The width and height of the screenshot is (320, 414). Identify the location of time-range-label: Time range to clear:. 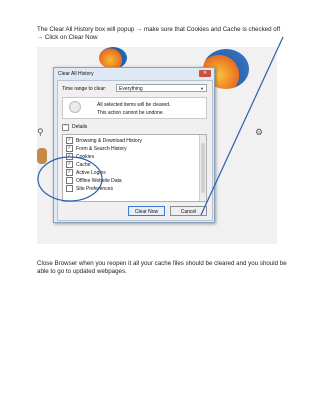
(84, 89).